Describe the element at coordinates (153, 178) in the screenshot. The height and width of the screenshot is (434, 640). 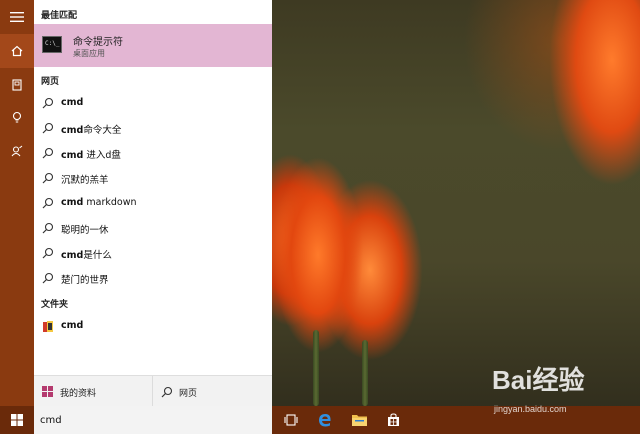
I see `web-suggestion-item: 沉默的羔羊` at that location.